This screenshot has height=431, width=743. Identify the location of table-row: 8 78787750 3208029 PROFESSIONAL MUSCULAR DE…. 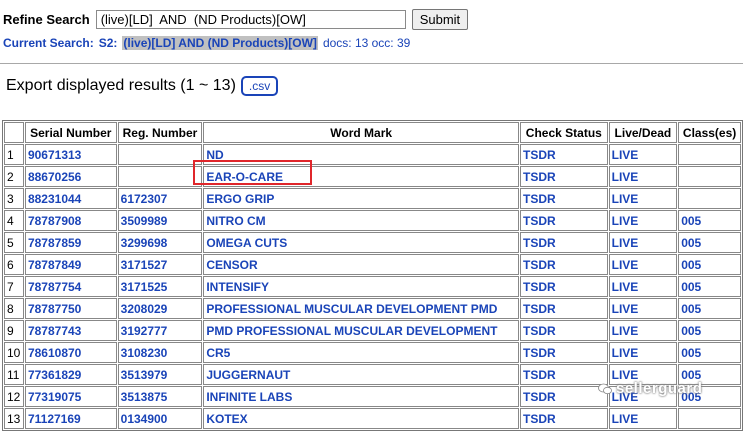
(372, 308).